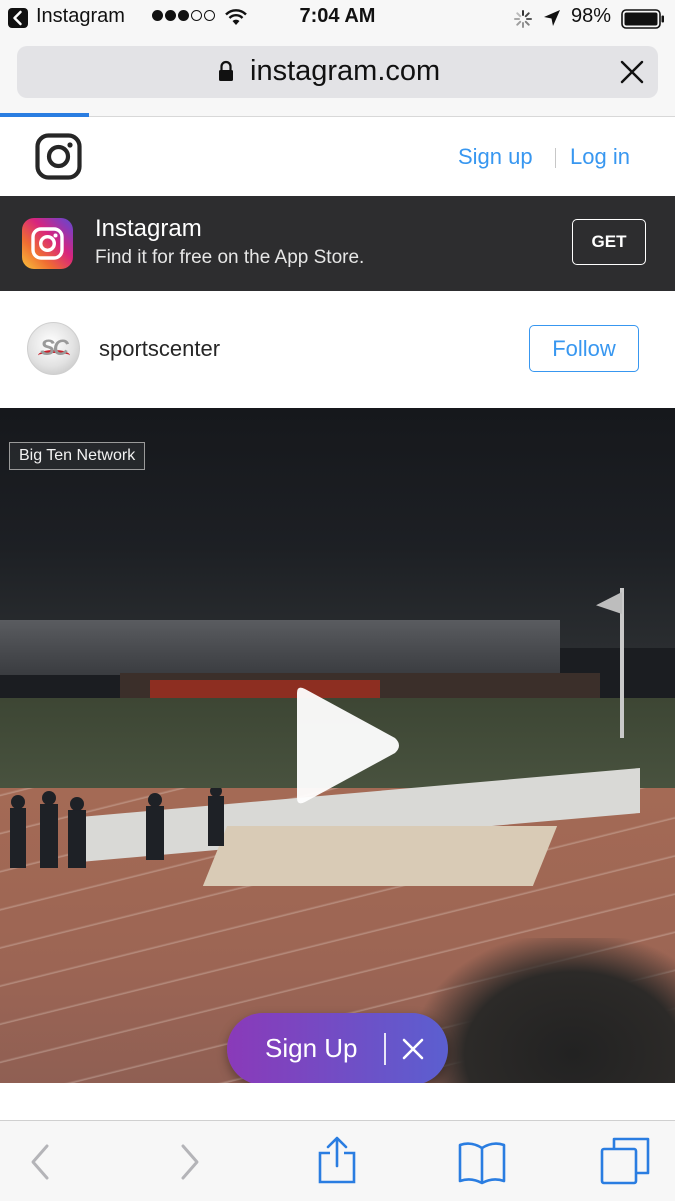  What do you see at coordinates (547, 1010) in the screenshot?
I see `video-crowd` at bounding box center [547, 1010].